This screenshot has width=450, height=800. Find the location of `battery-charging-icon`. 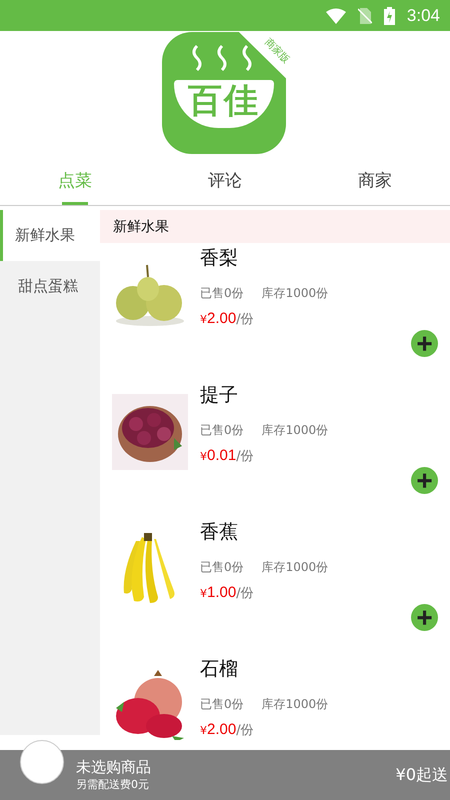

battery-charging-icon is located at coordinates (389, 15).